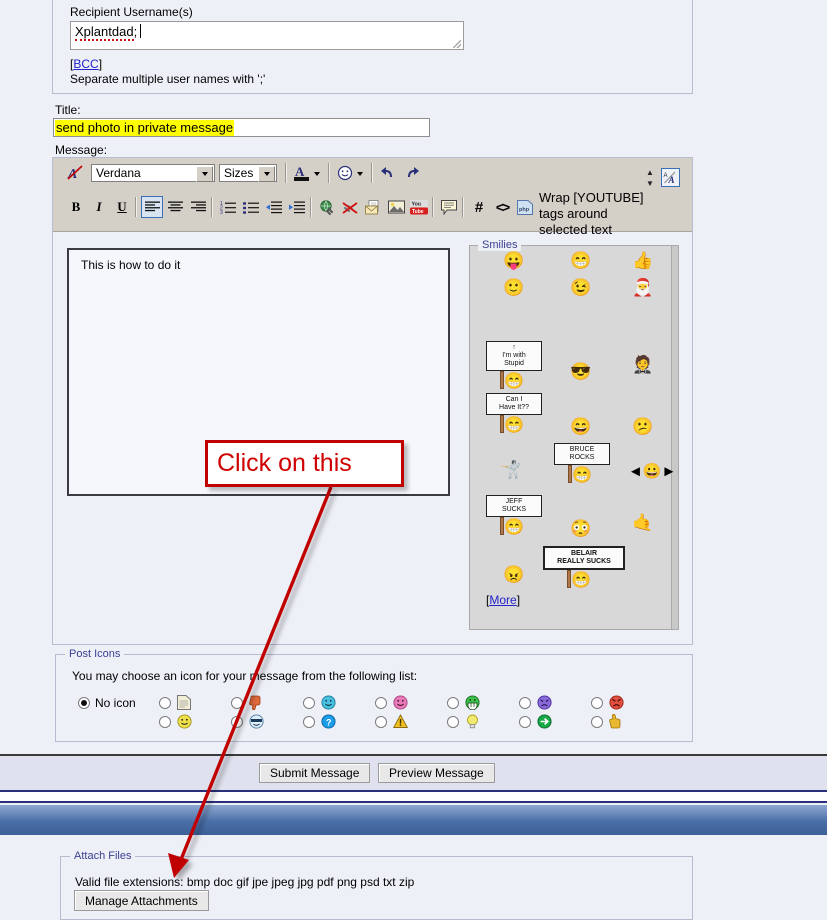 The width and height of the screenshot is (827, 920). I want to click on font-color-dropdown-icon, so click(317, 174).